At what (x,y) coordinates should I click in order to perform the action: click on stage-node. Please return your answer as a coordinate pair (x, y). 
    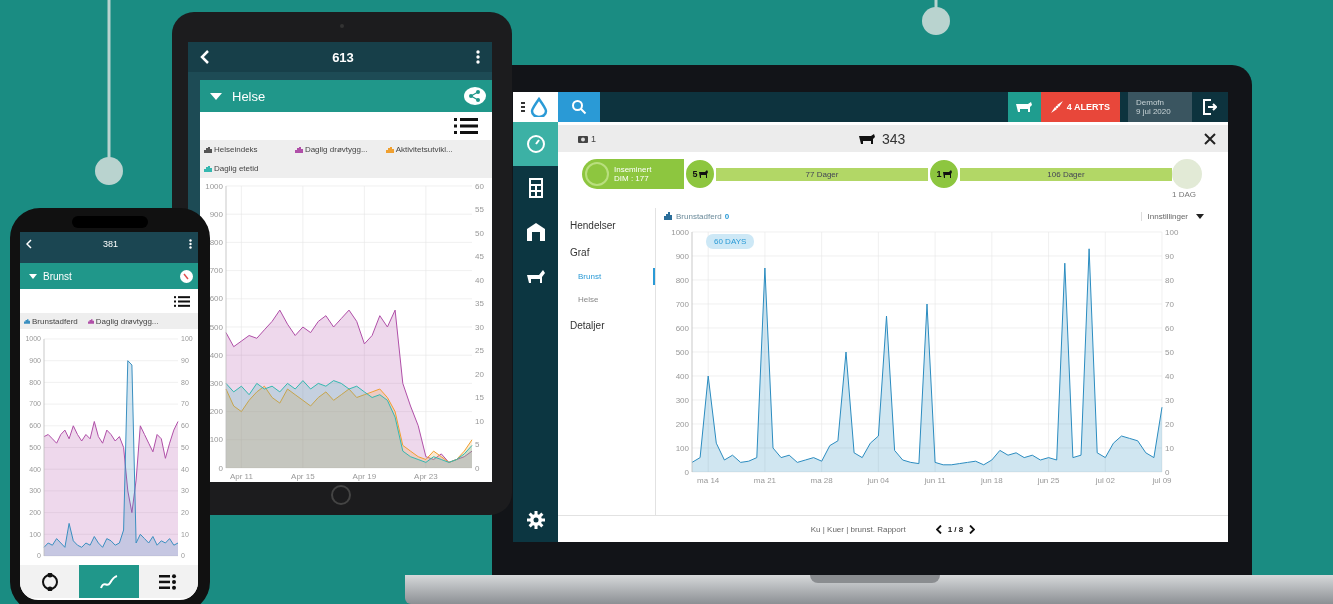
    Looking at the image, I should click on (1187, 174).